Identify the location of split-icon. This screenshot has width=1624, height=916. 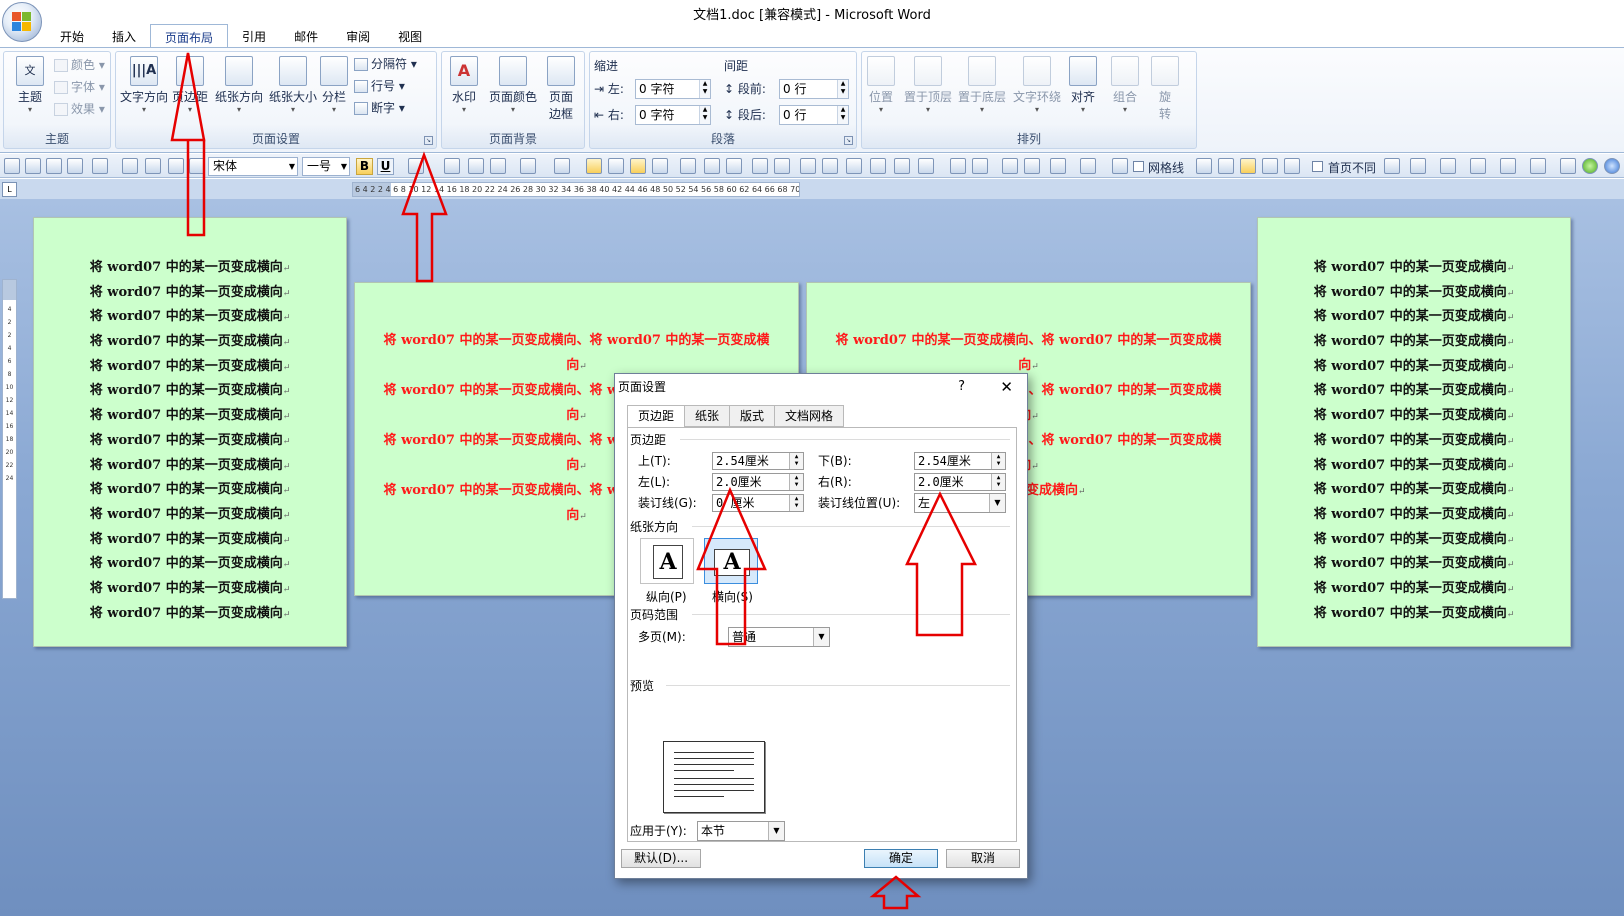
(830, 166).